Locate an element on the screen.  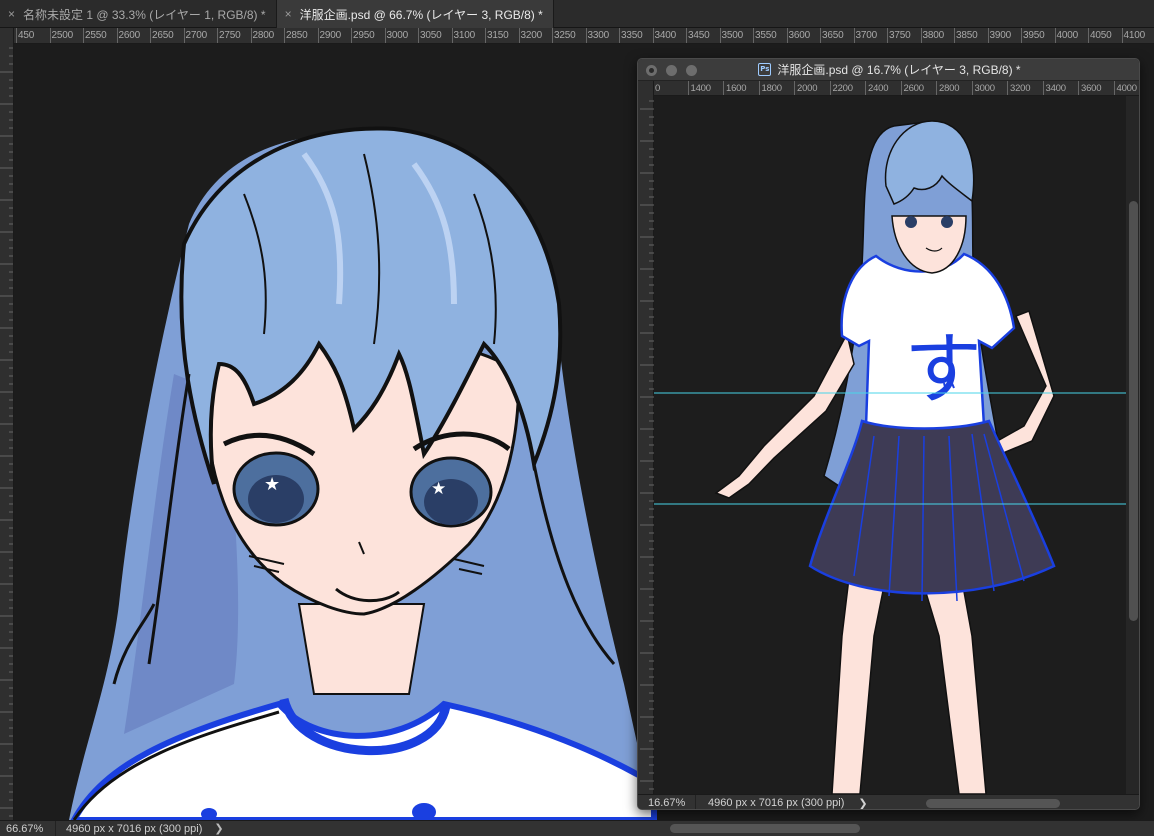
ruler-label: 2500 is located at coordinates (62, 35).